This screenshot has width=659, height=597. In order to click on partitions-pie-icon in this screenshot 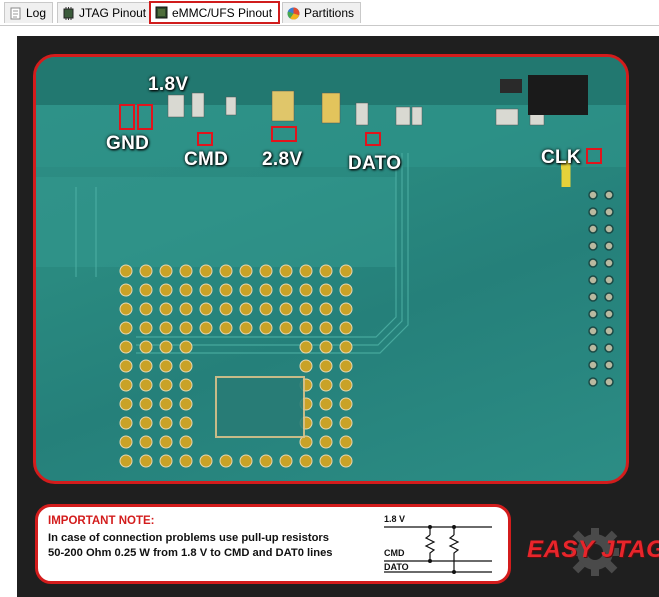, I will do `click(293, 13)`.